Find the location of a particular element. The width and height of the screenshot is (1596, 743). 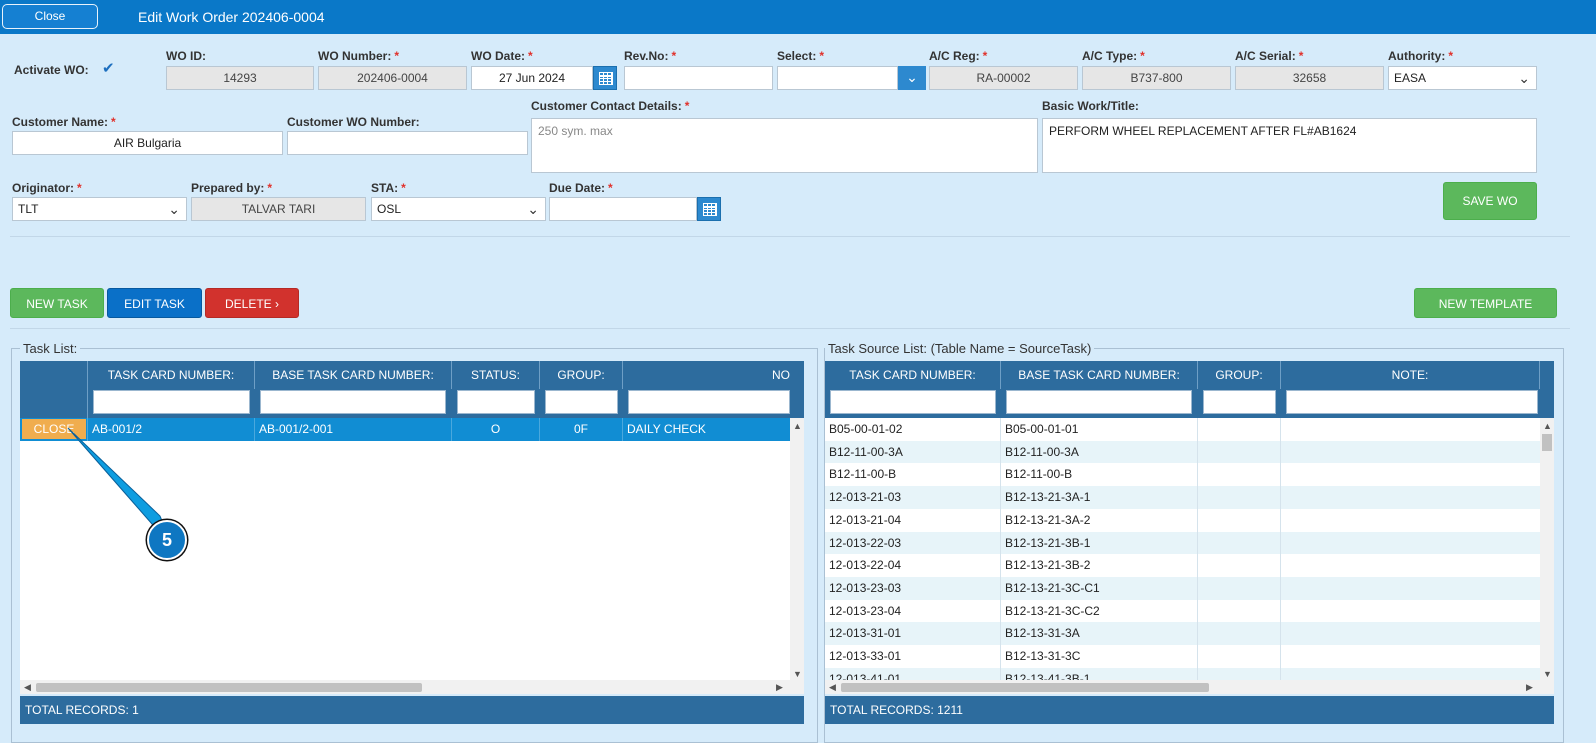

delete-button: DELETE › is located at coordinates (252, 303).